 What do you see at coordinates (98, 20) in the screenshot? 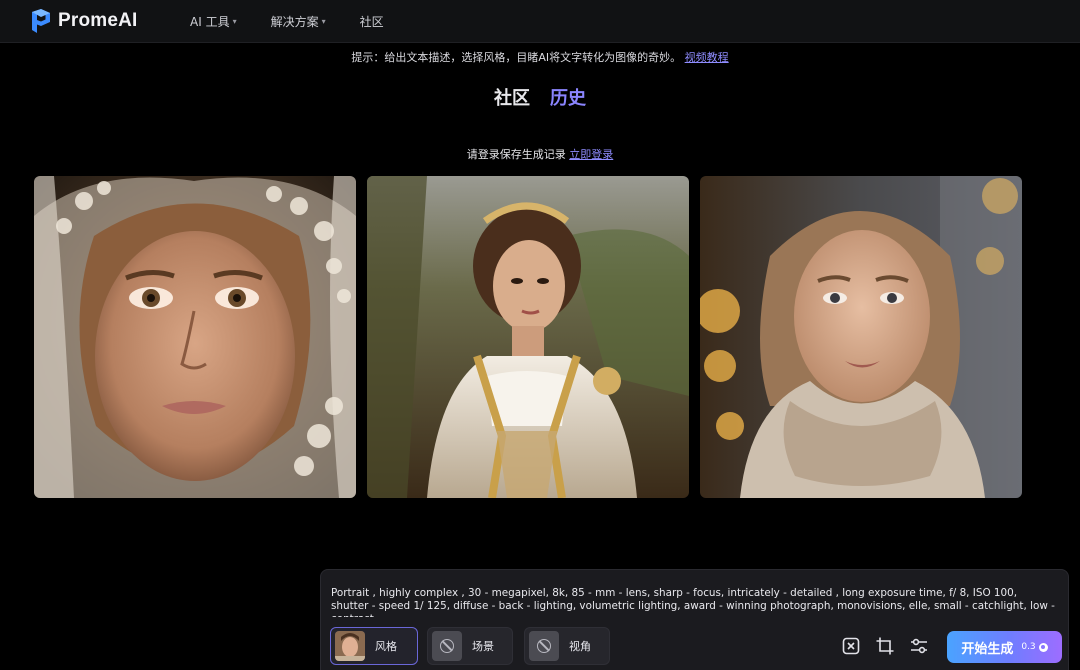
I see `logo-text: PromeAI` at bounding box center [98, 20].